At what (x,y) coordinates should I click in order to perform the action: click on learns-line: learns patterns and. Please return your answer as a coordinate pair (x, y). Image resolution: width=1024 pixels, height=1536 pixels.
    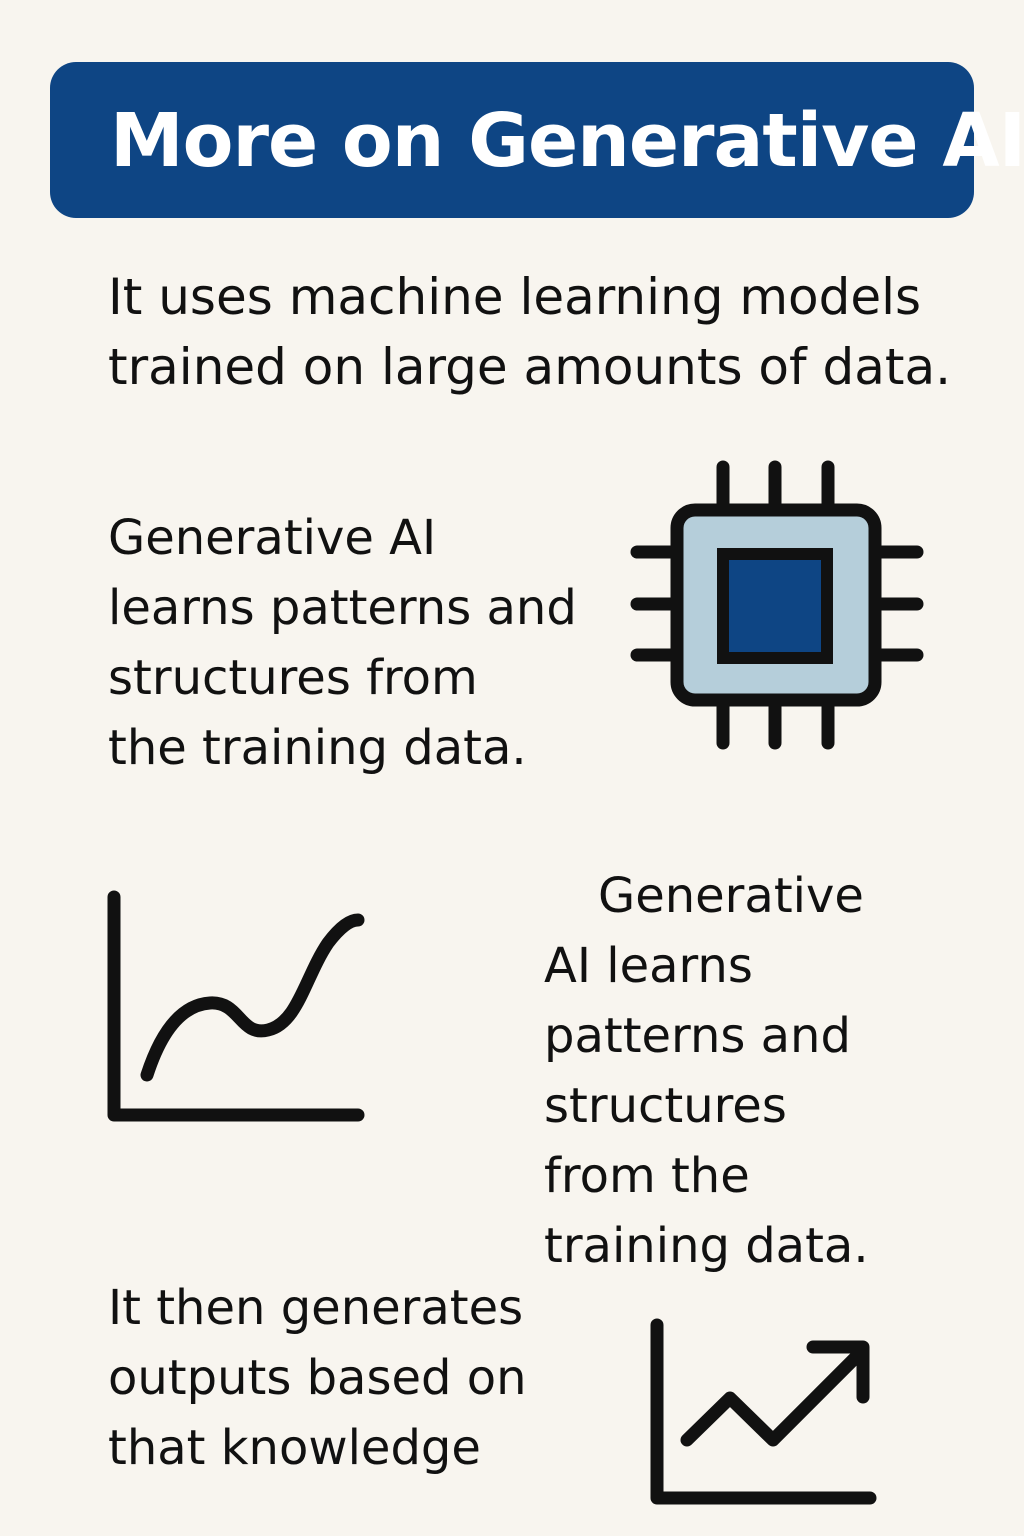
    Looking at the image, I should click on (342, 608).